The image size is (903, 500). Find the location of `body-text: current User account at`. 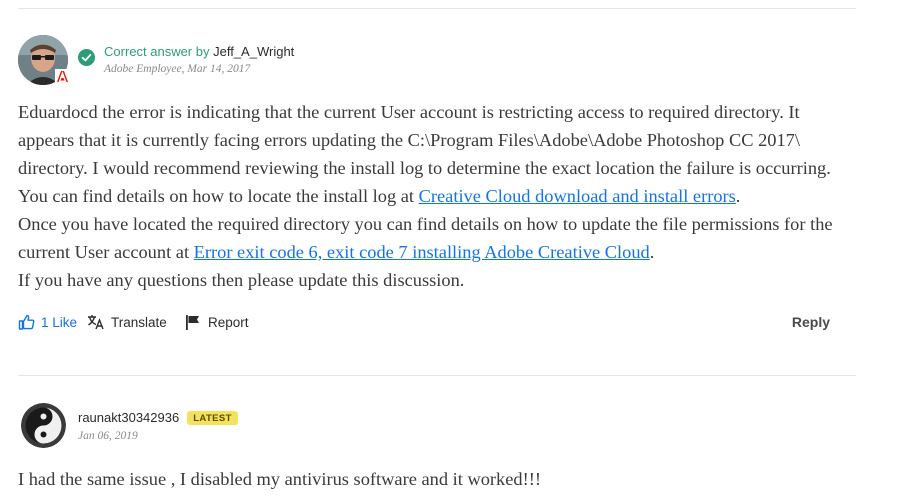

body-text: current User account at is located at coordinates (106, 252).